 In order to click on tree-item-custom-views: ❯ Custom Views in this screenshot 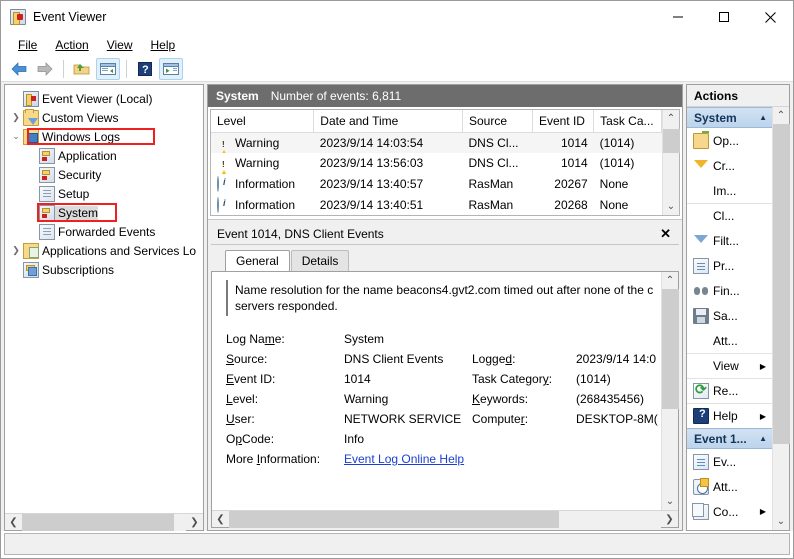, I will do `click(104, 117)`.